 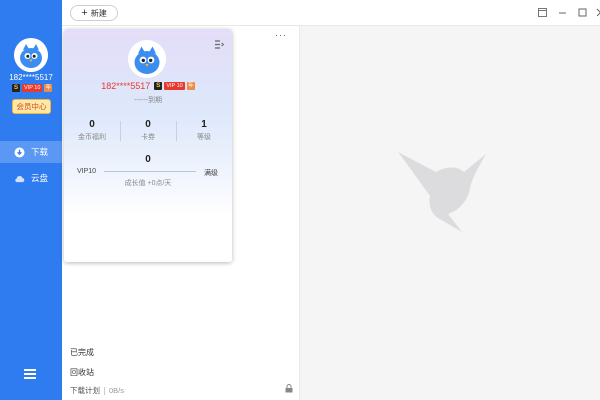 What do you see at coordinates (98, 13) in the screenshot?
I see `new-task-label: 新建` at bounding box center [98, 13].